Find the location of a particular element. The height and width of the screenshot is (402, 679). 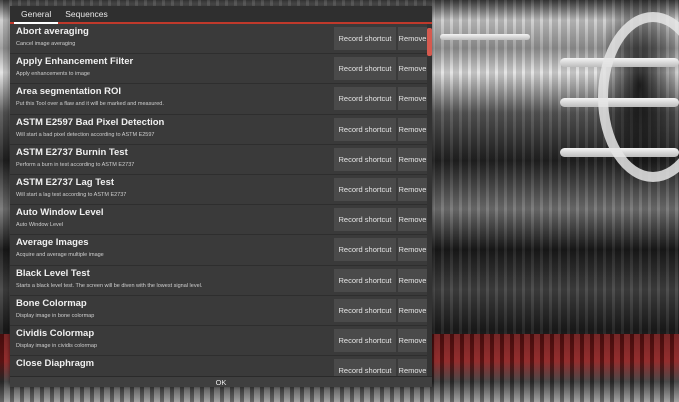

shortcut-description: Display image in bone colormap is located at coordinates (55, 315).